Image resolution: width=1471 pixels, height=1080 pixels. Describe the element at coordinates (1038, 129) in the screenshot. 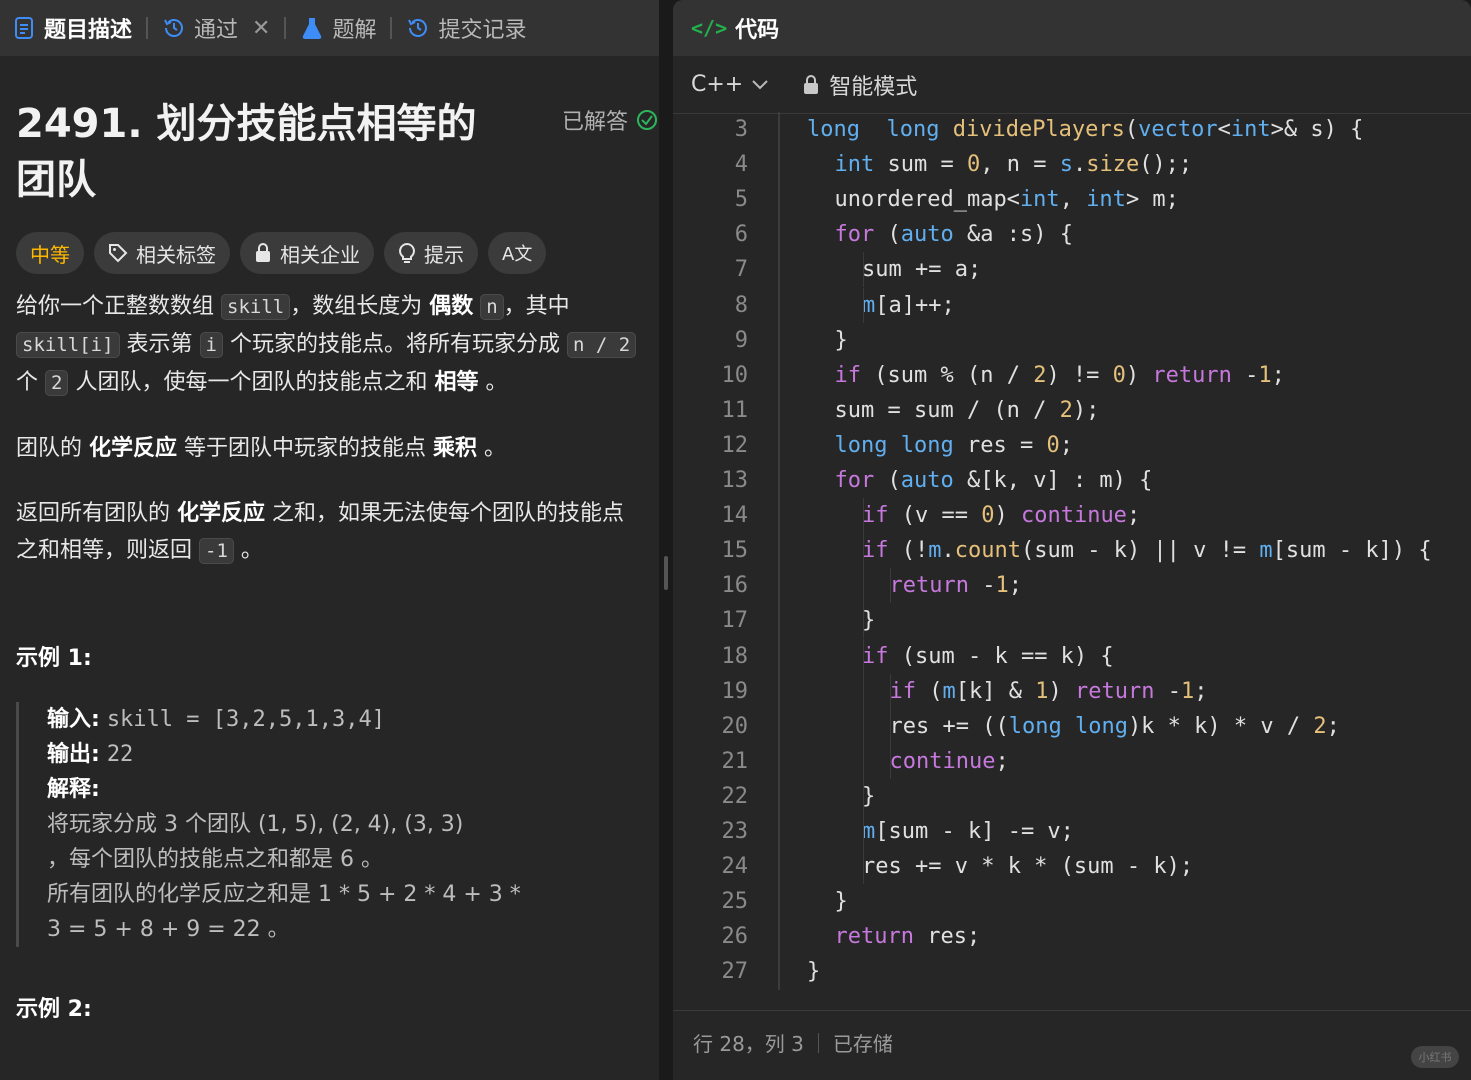

I see `code-token: dividePlayers` at that location.